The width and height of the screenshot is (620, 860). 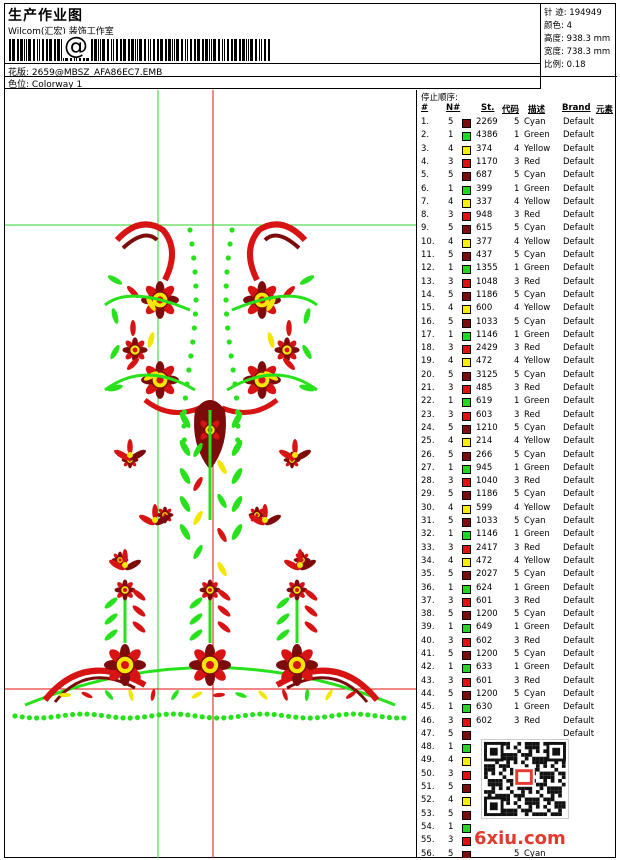 I want to click on cell-n: 48., so click(x=428, y=747).